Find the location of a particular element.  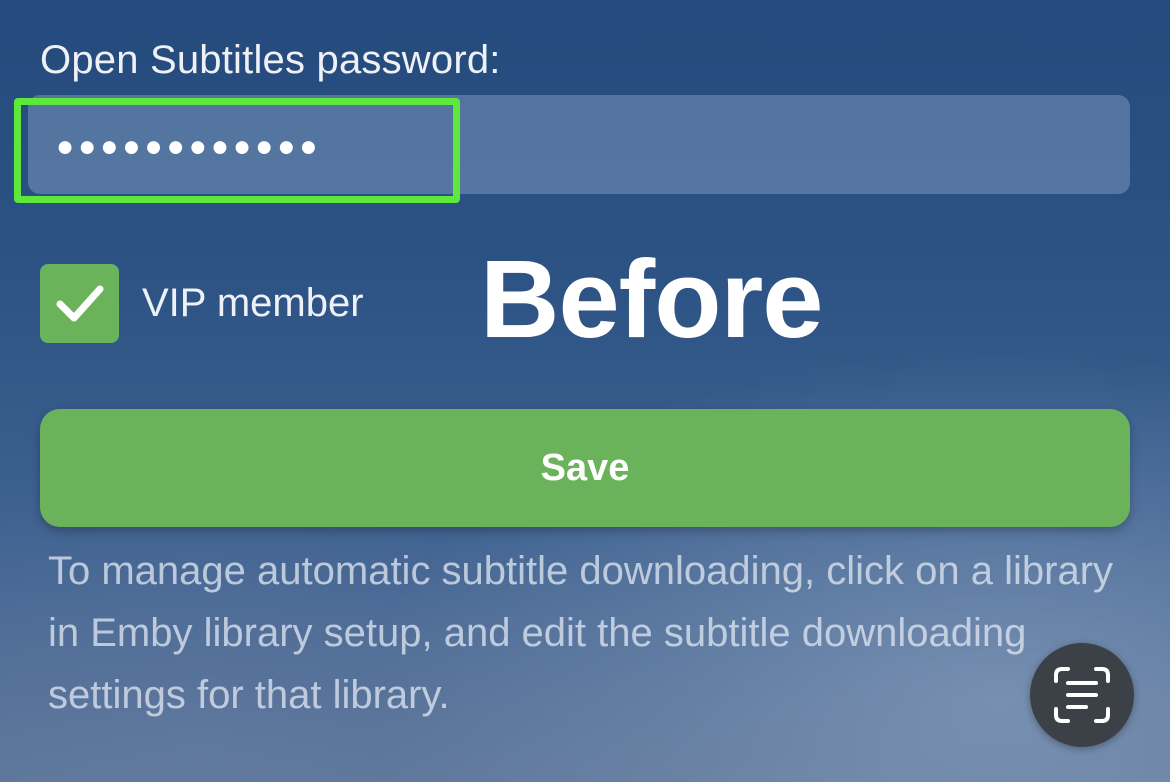

save-button-label: Save is located at coordinates (585, 467).